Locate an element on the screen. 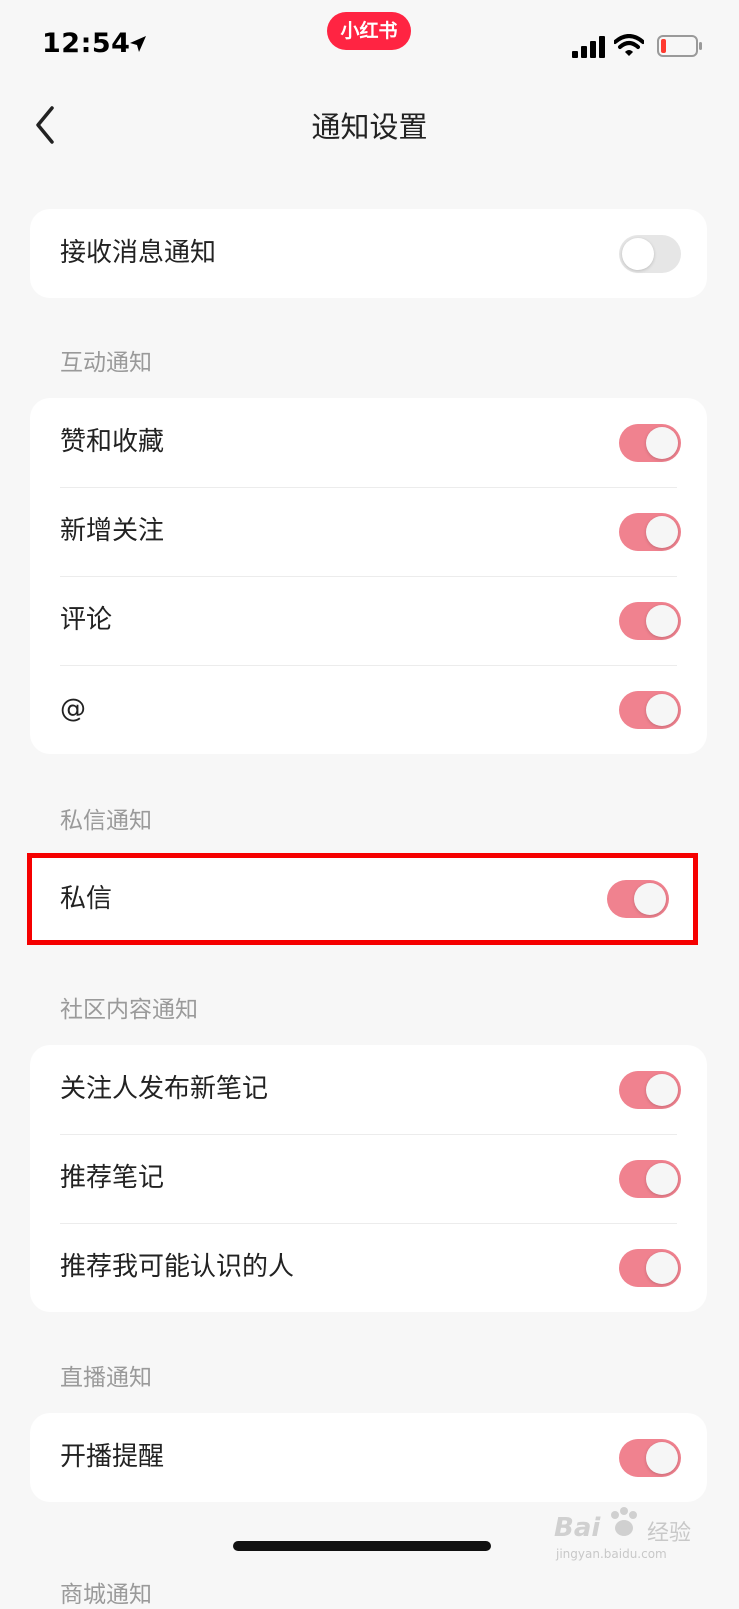  highlighted-messages-row: 私信 is located at coordinates (362, 899).